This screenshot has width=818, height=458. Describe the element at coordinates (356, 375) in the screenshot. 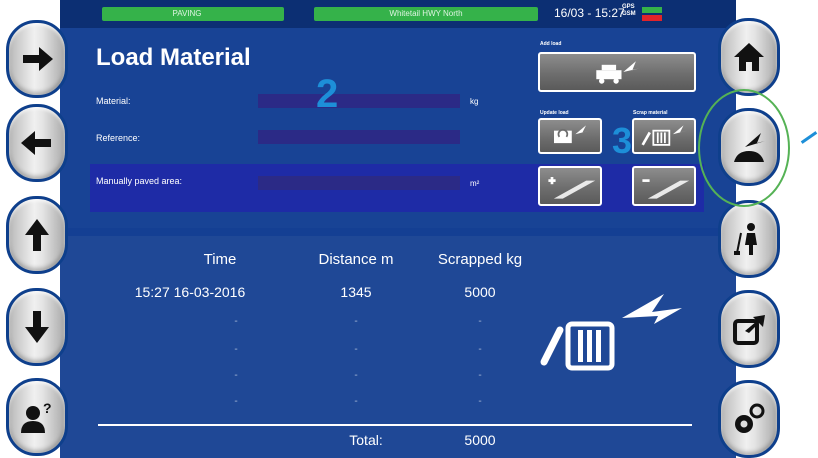

I see `row4-distance: -` at that location.